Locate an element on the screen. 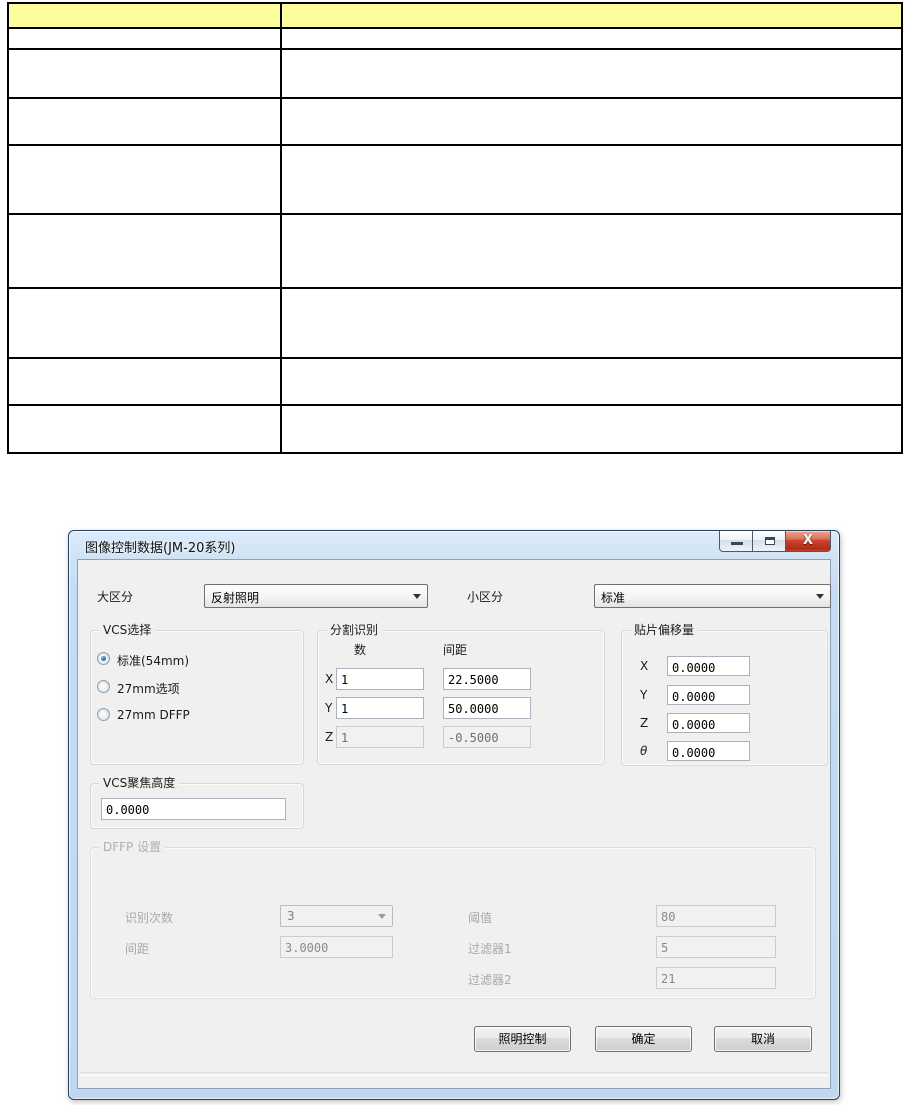  vcs-focus-height-group: VCS聚焦高度 0.0000 is located at coordinates (197, 802).